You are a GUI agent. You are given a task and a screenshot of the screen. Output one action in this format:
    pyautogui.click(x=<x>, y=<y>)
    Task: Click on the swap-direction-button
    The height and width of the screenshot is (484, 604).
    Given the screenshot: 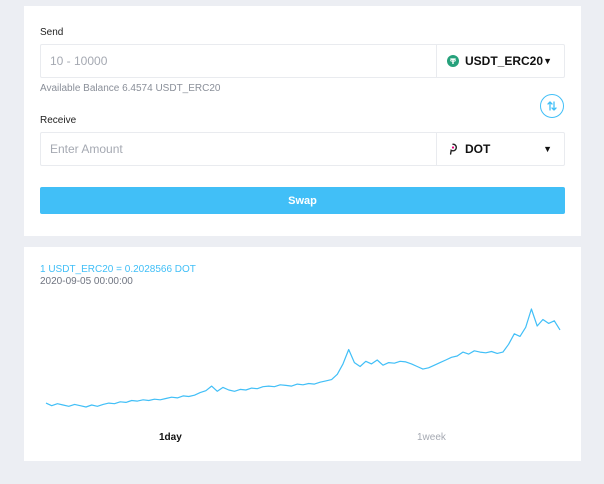 What is the action you would take?
    pyautogui.click(x=552, y=106)
    